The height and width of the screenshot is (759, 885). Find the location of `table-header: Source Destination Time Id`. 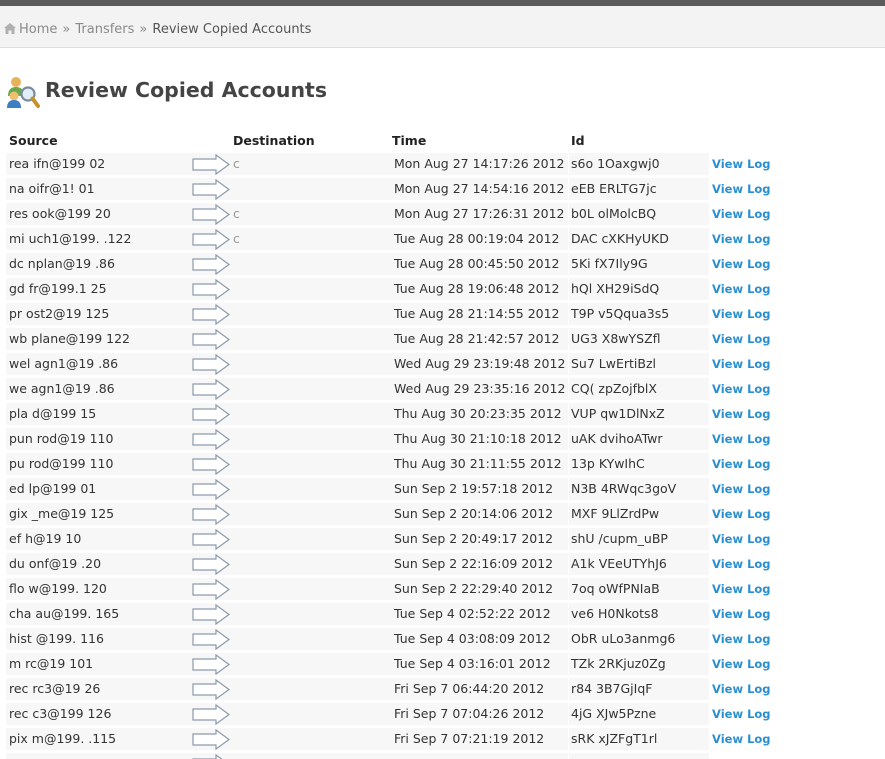

table-header: Source Destination Time Id is located at coordinates (442, 142).